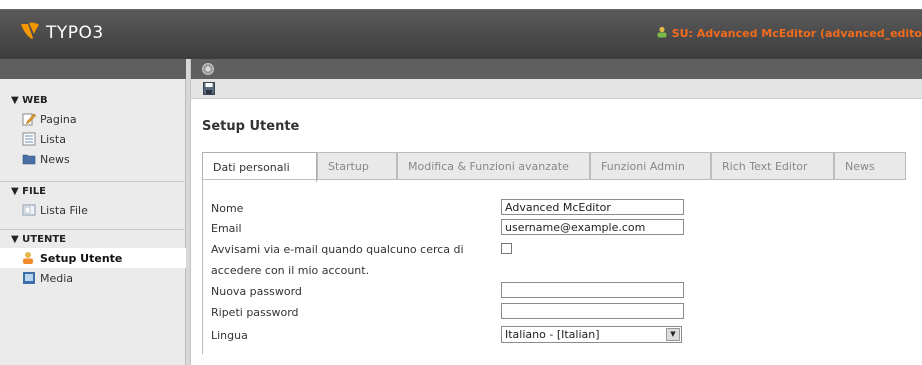  I want to click on sidebar-item-label: News, so click(55, 159).